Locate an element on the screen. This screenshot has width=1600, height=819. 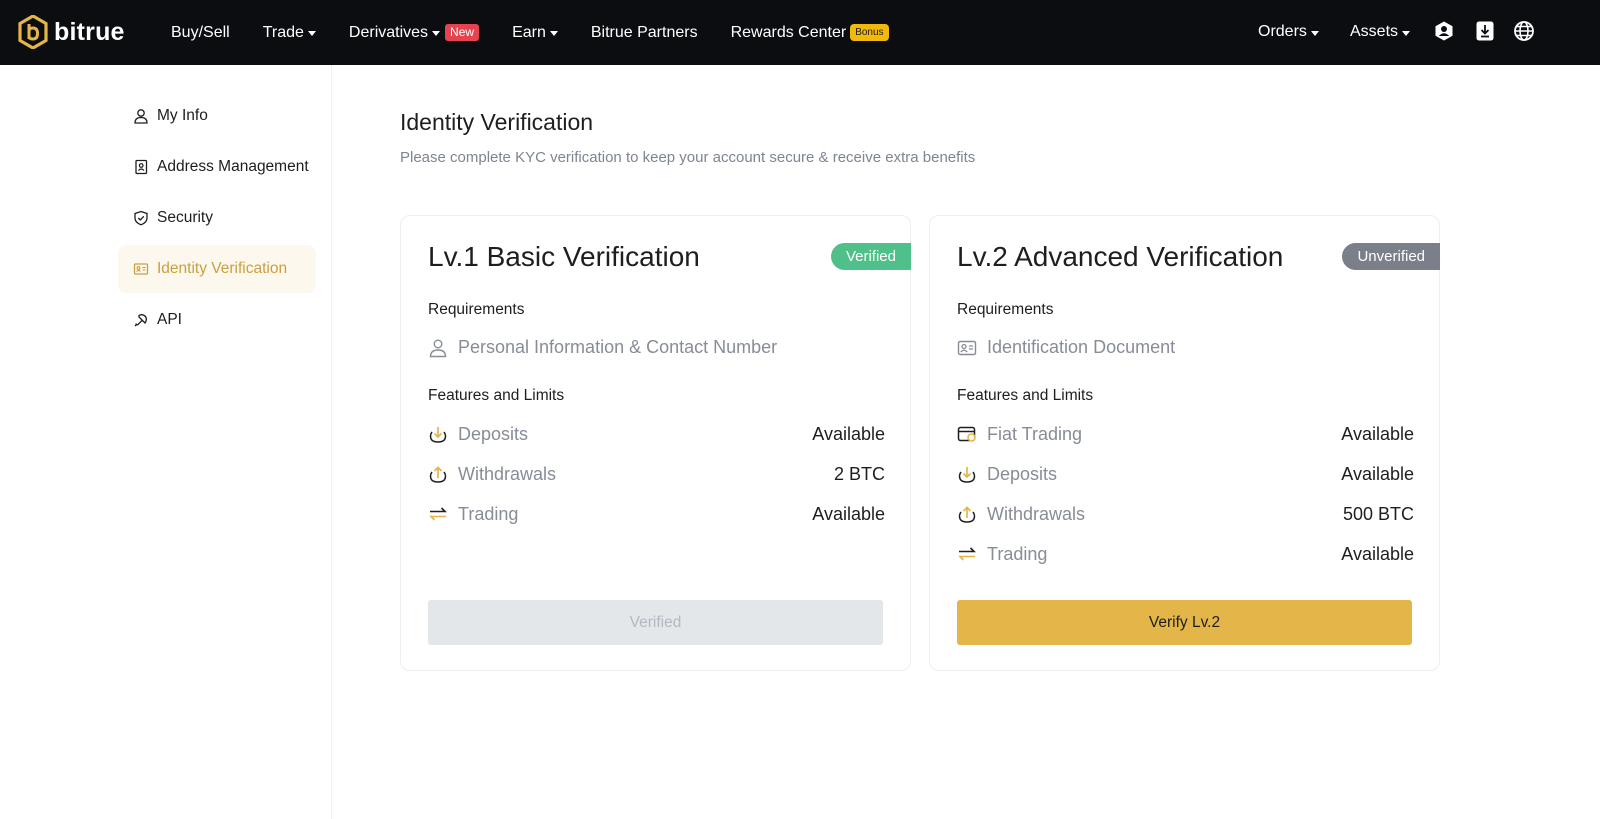
nav-earn: Earn is located at coordinates (535, 33).